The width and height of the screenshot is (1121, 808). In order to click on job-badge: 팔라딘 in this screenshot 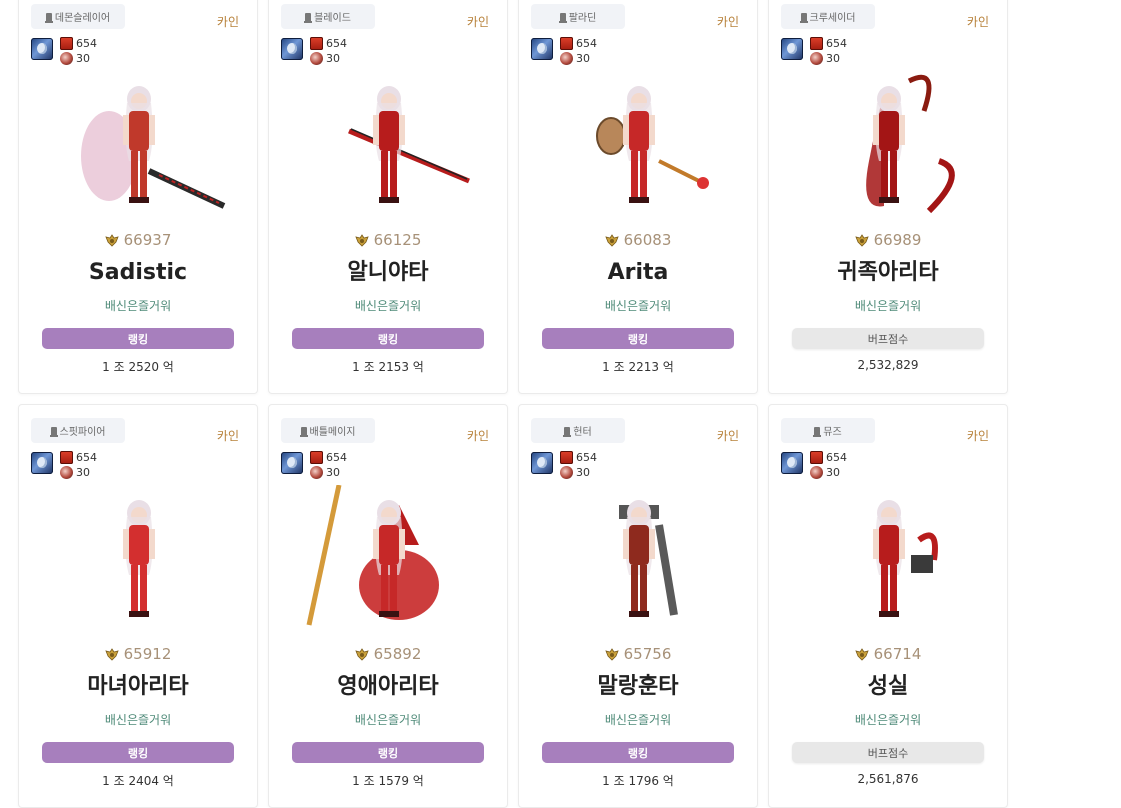, I will do `click(578, 16)`.